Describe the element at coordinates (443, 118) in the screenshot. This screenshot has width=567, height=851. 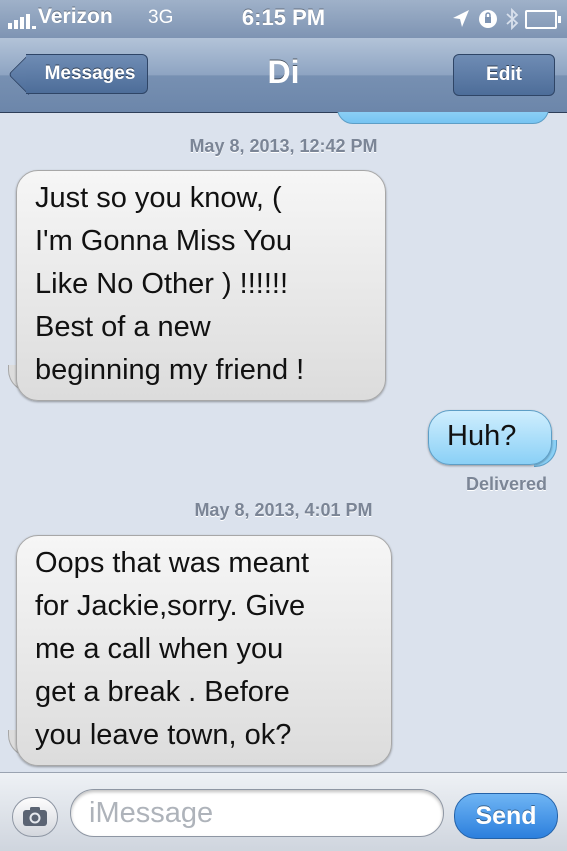
I see `previous-outgoing-bubble` at that location.